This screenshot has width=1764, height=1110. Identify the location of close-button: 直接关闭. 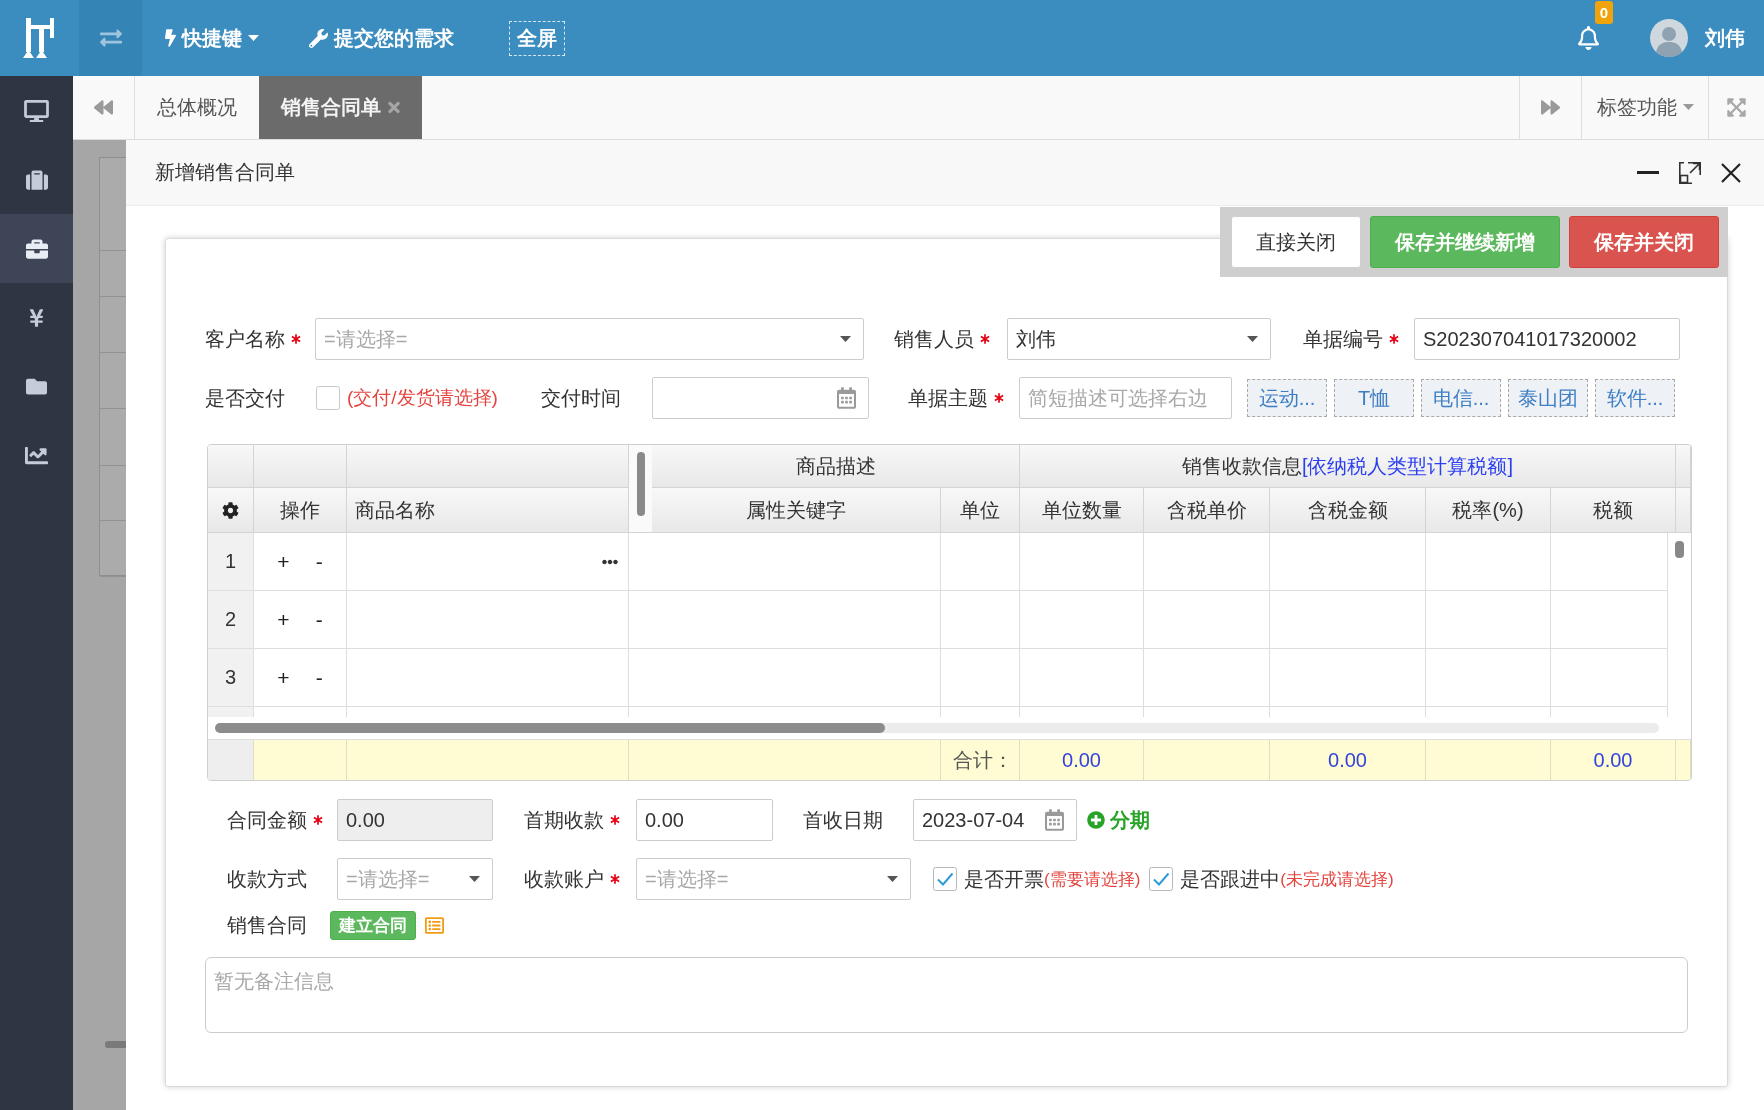
(1296, 242).